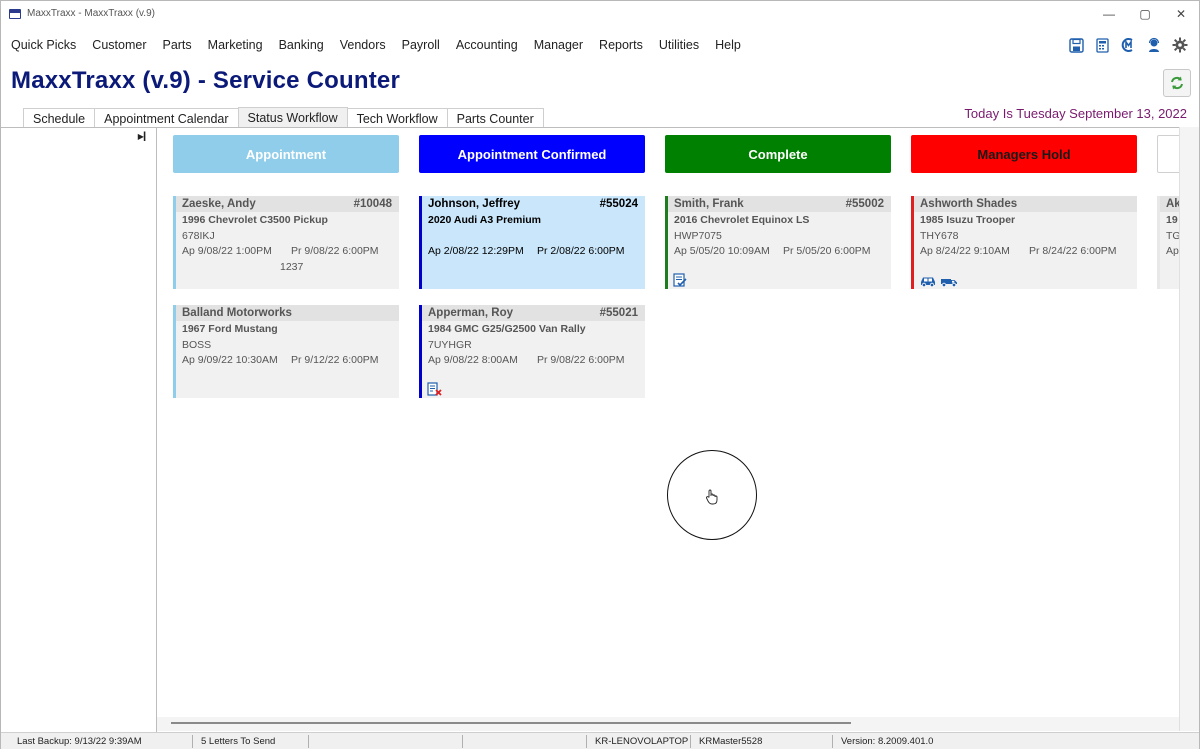 This screenshot has height=749, width=1200. I want to click on order-number: #55002, so click(864, 204).